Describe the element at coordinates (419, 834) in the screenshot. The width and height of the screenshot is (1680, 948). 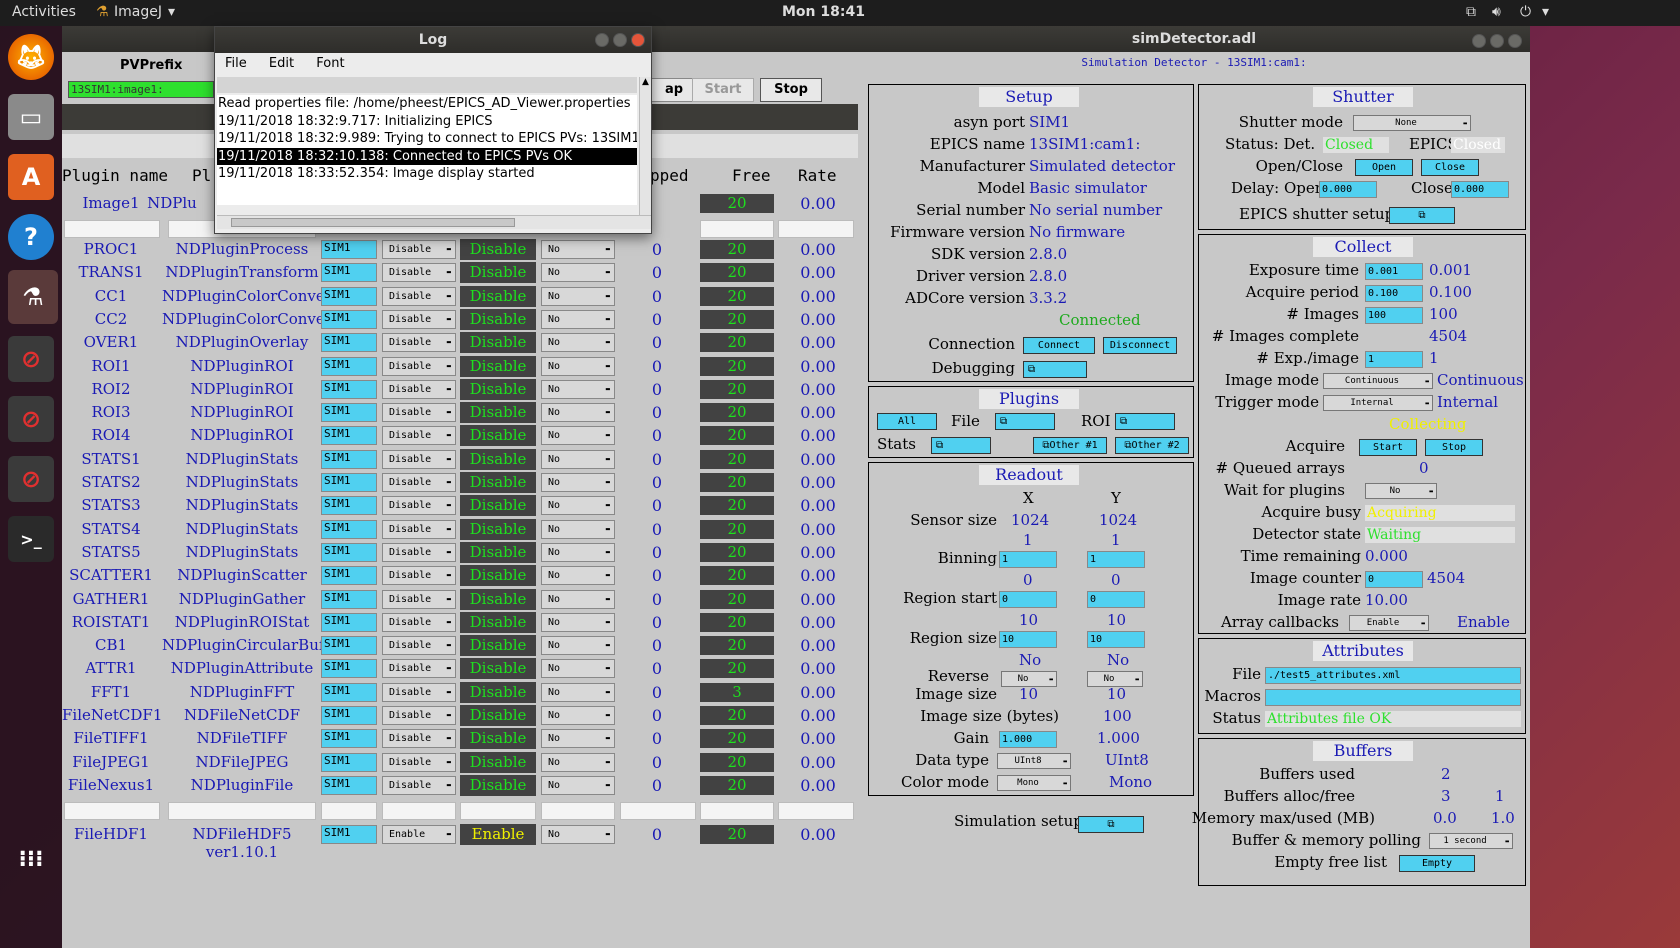
I see `enable-menu: Enable` at that location.